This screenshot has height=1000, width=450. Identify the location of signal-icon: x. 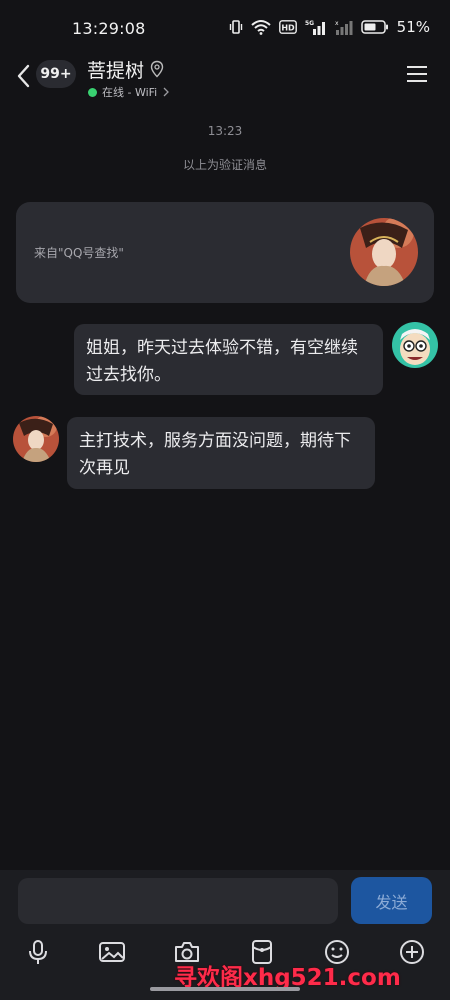
(344, 27).